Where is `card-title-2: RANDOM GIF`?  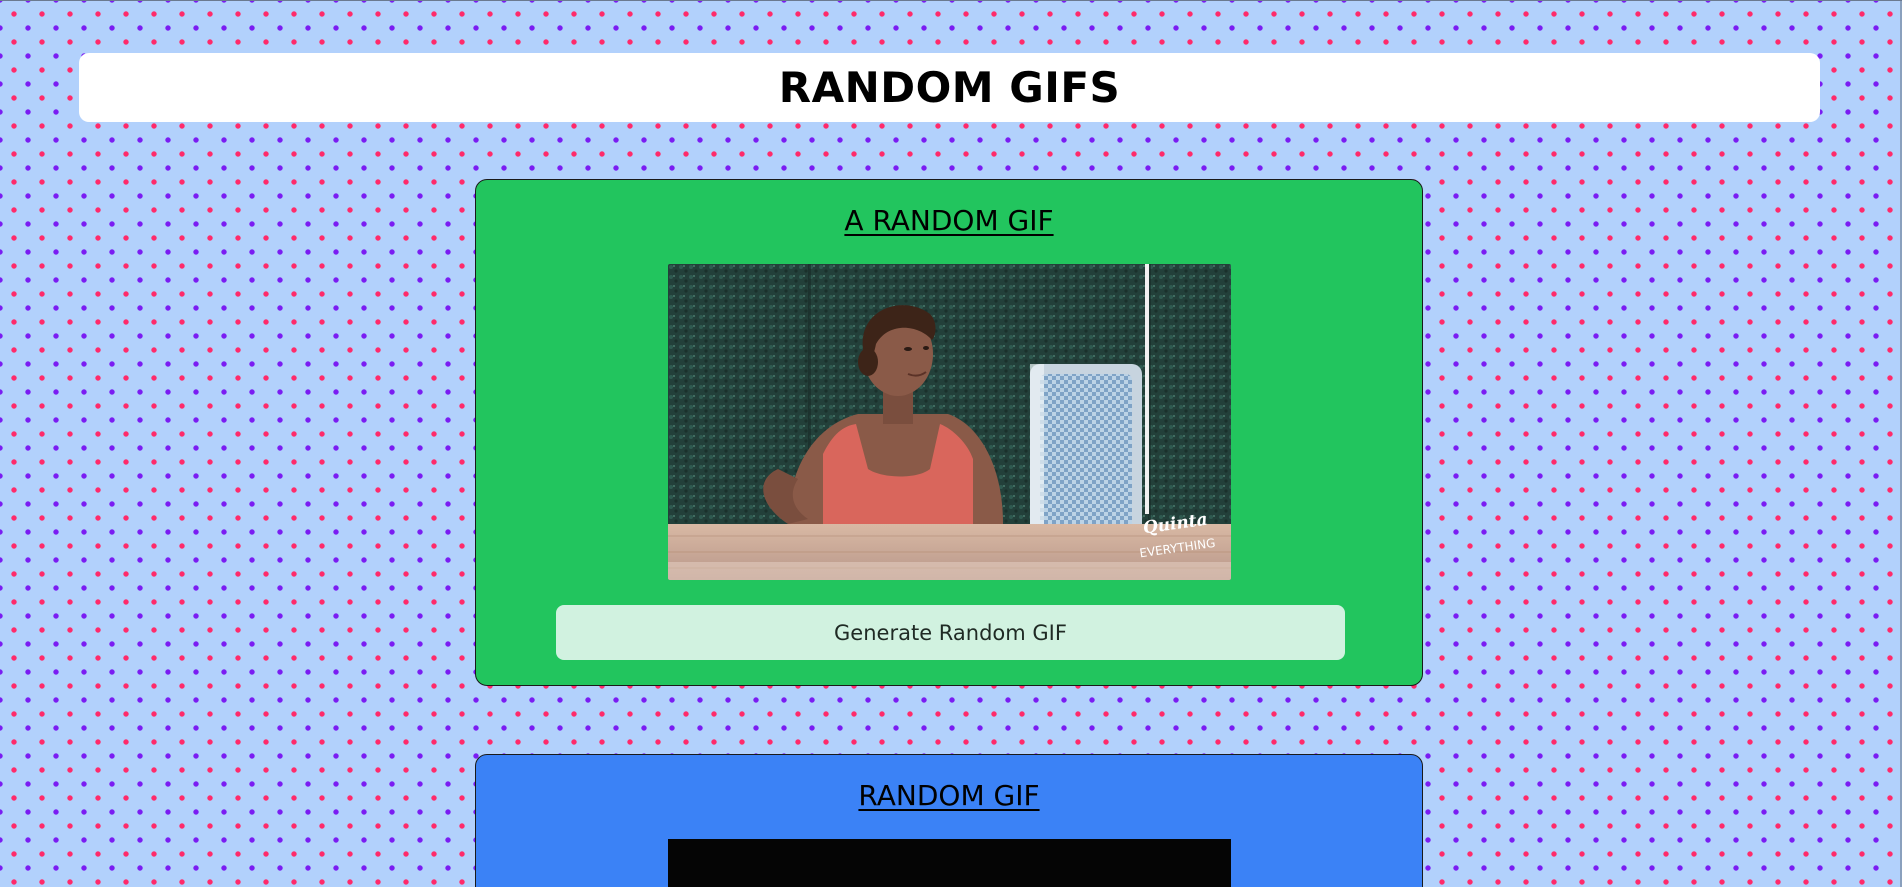
card-title-2: RANDOM GIF is located at coordinates (949, 795).